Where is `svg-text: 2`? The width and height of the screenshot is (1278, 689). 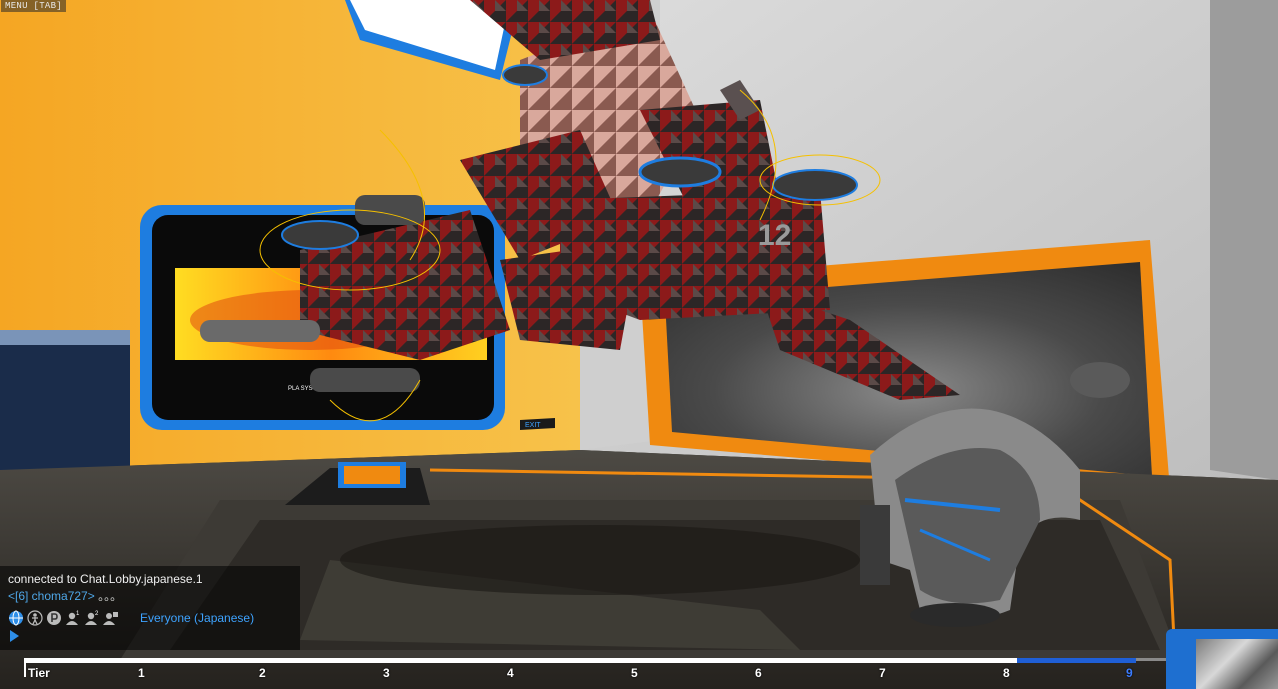
svg-text: 2 is located at coordinates (97, 614).